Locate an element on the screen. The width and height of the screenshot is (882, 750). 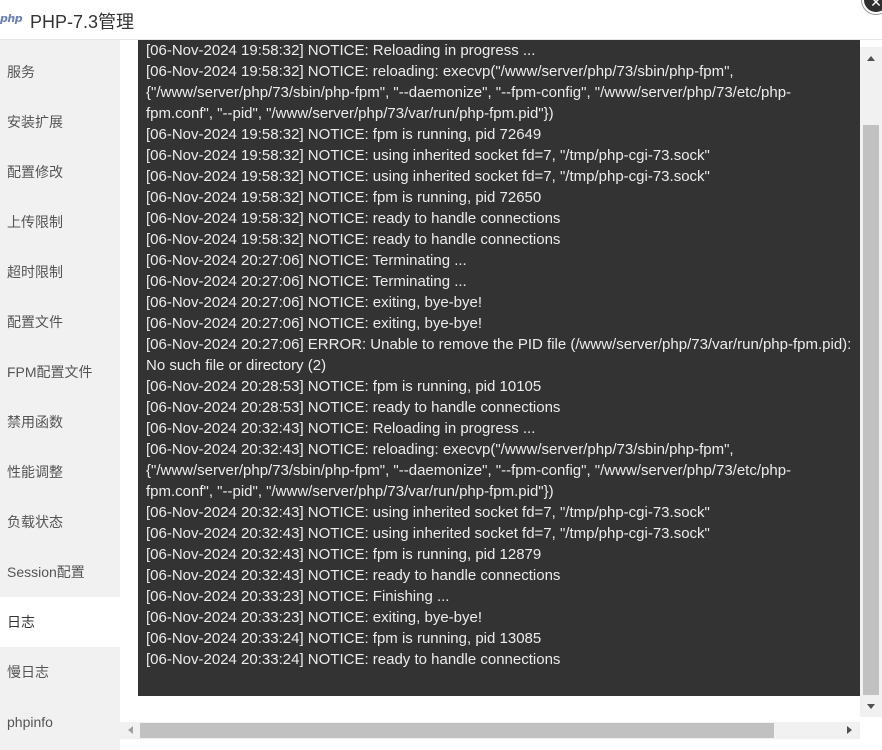
sidebar-item-upload-limit: 上传限制 is located at coordinates (60, 222).